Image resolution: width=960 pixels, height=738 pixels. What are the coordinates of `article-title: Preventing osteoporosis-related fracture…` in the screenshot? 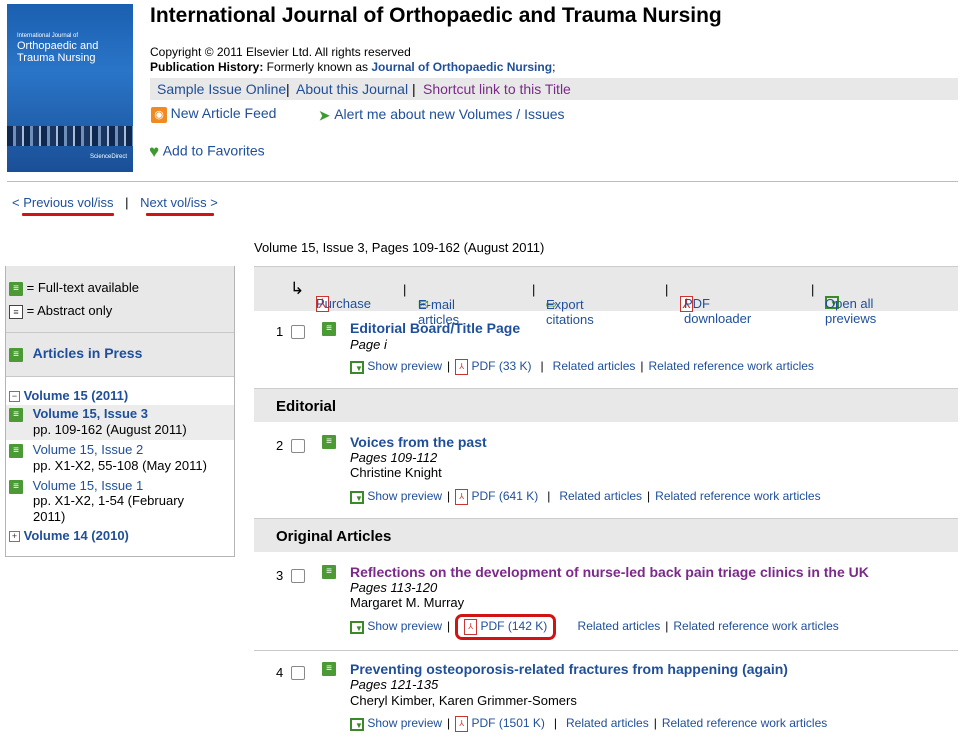 It's located at (569, 669).